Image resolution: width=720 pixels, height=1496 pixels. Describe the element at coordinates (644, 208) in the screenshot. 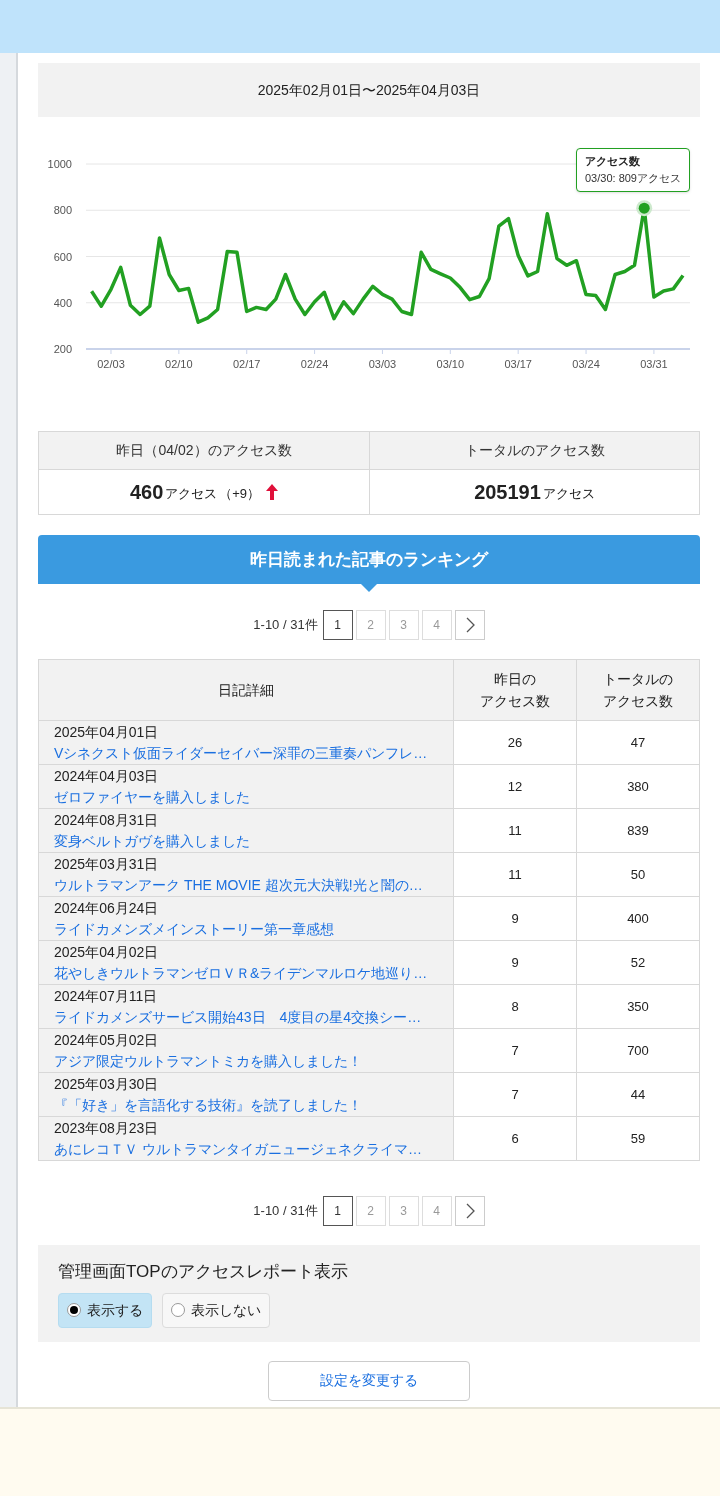

I see `highlight-point` at that location.